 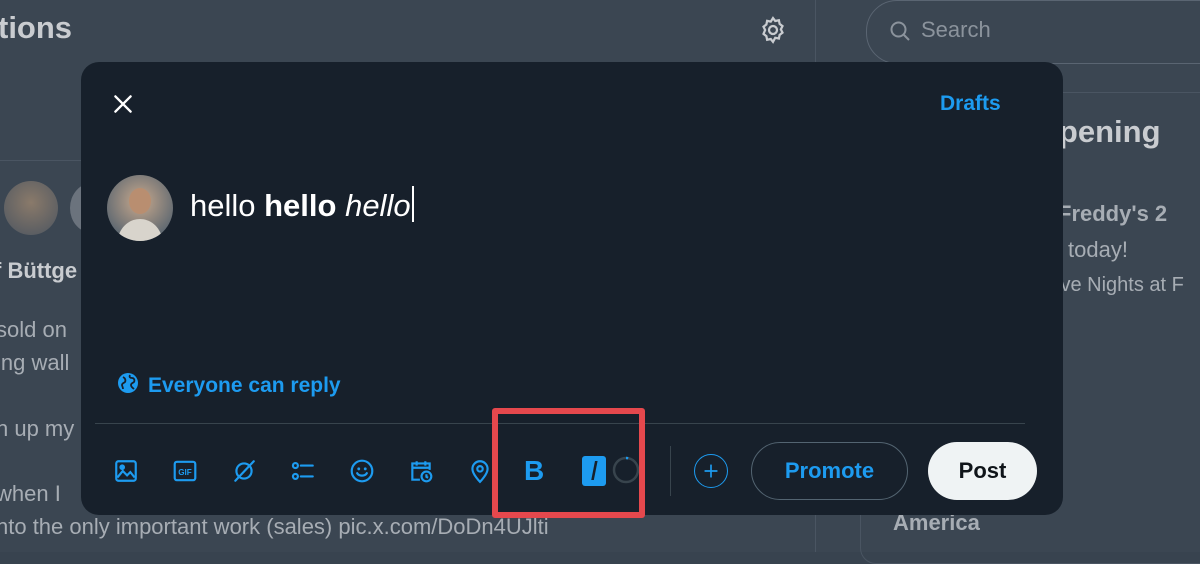 I want to click on page-title: tions, so click(x=36, y=27).